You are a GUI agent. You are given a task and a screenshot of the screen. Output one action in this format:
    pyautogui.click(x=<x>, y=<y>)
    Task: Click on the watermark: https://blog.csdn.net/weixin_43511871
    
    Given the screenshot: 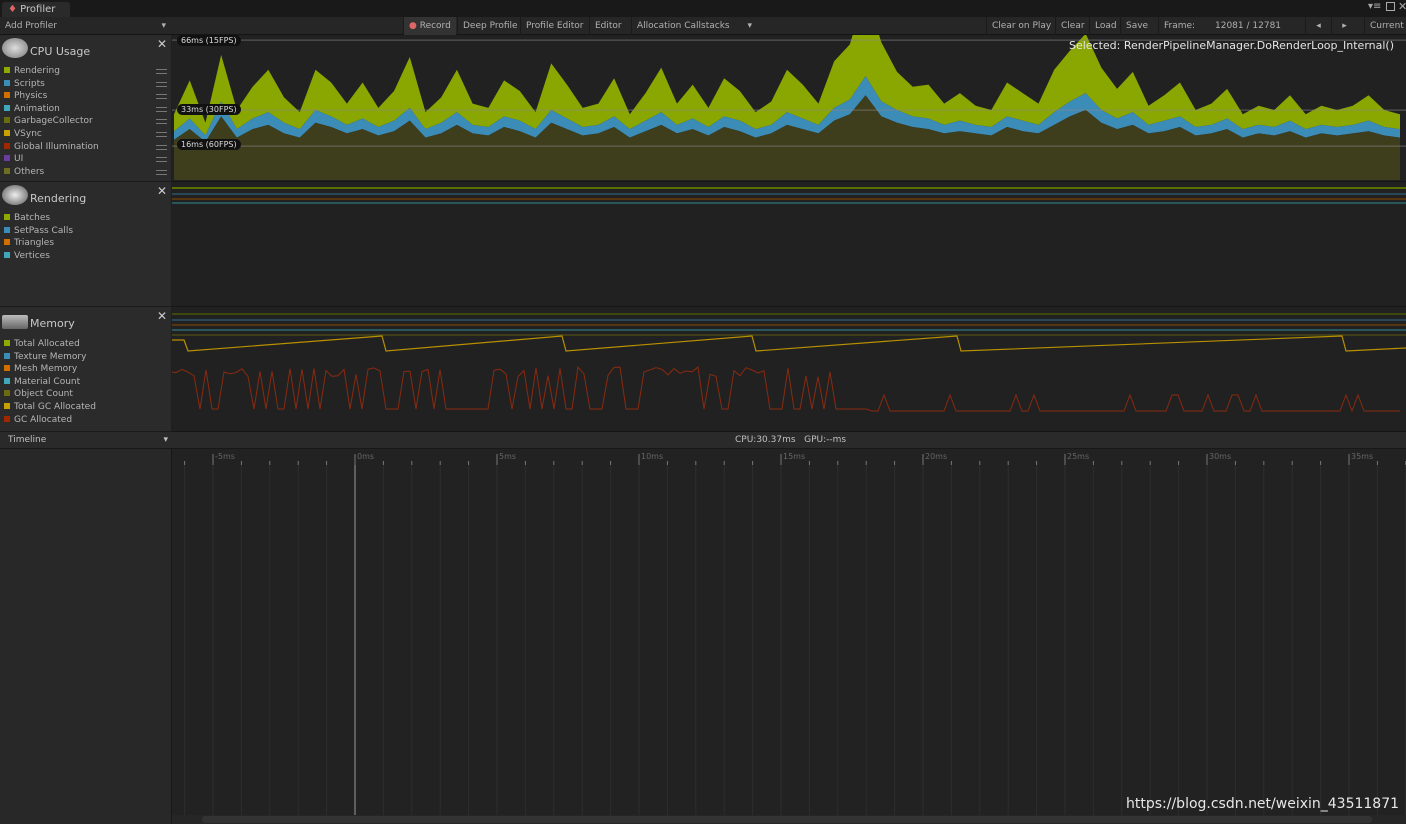 What is the action you would take?
    pyautogui.click(x=1263, y=804)
    